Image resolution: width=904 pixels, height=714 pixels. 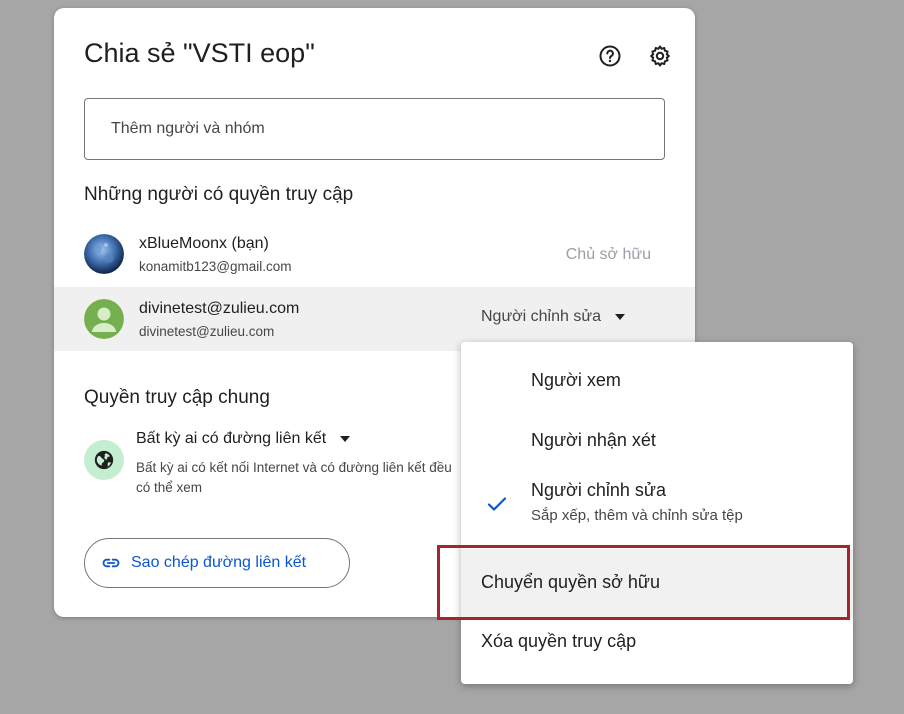 I want to click on copy-link-button: Sao chép đường liên kết, so click(x=217, y=563).